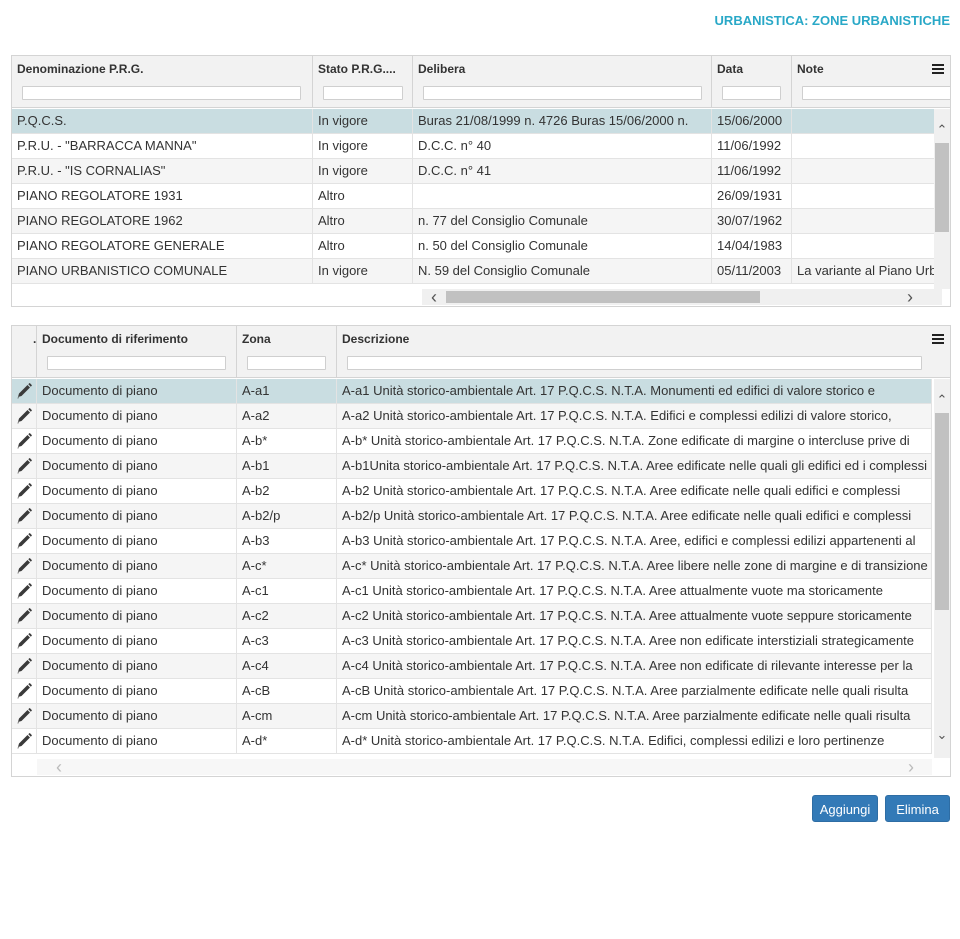 The image size is (960, 939). Describe the element at coordinates (286, 363) in the screenshot. I see `filter-zona` at that location.